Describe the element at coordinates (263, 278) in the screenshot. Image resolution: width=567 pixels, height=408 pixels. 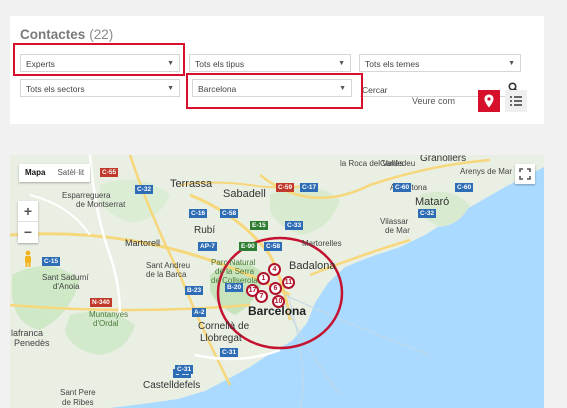
I see `map-marker: 1` at that location.